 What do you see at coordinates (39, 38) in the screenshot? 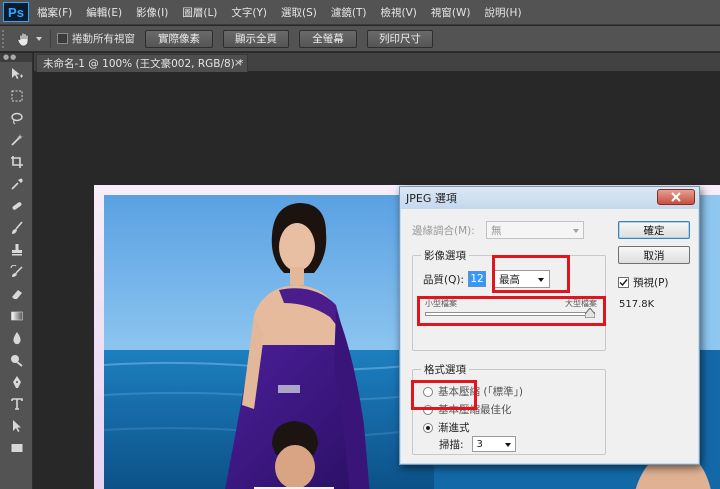
I see `tool-preset-dropdown-icon` at bounding box center [39, 38].